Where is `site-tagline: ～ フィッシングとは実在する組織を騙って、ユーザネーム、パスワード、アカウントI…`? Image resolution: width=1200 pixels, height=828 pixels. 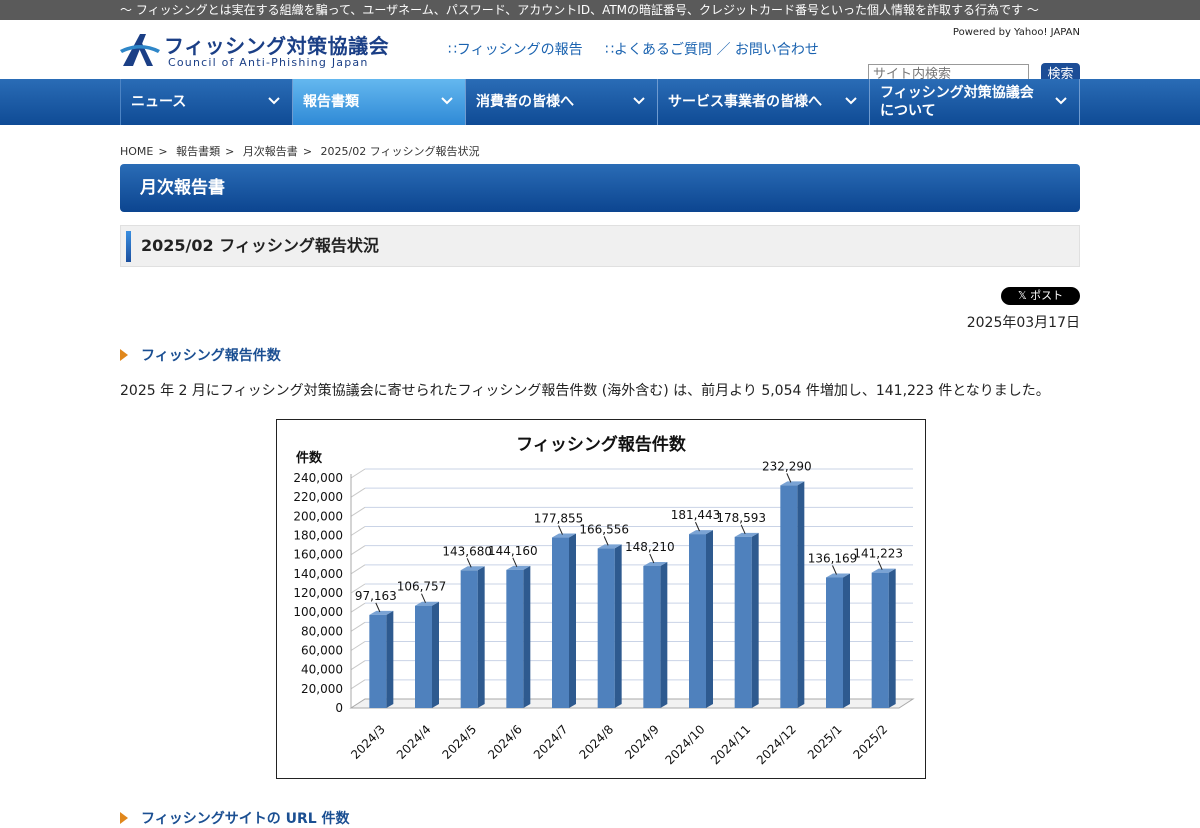 site-tagline: ～ フィッシングとは実在する組織を騙って、ユーザネーム、パスワード、アカウントI… is located at coordinates (600, 10).